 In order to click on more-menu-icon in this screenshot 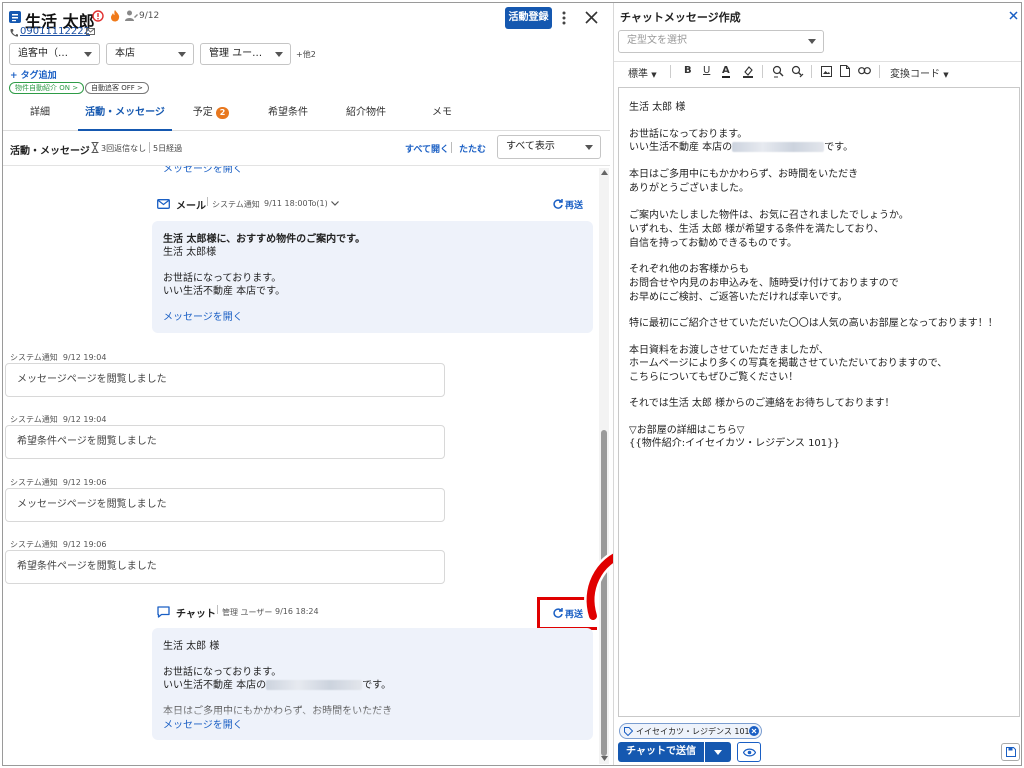, I will do `click(564, 18)`.